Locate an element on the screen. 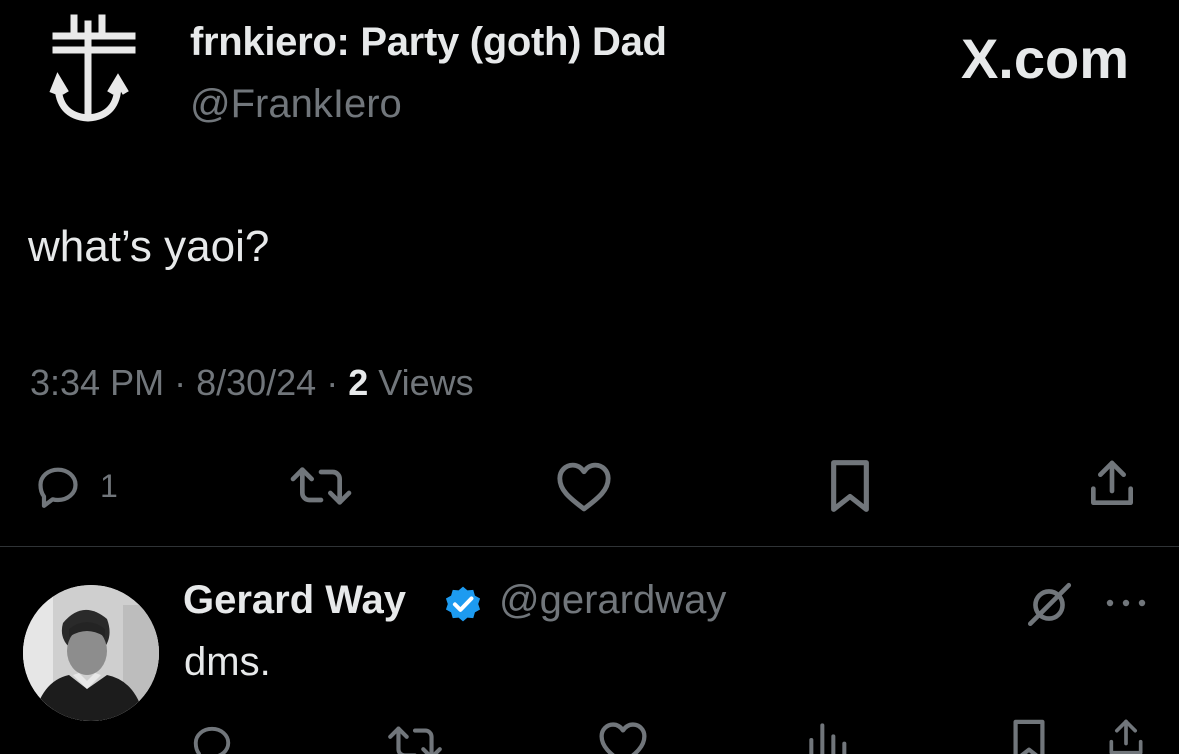 The image size is (1179, 754). like-button is located at coordinates (584, 486).